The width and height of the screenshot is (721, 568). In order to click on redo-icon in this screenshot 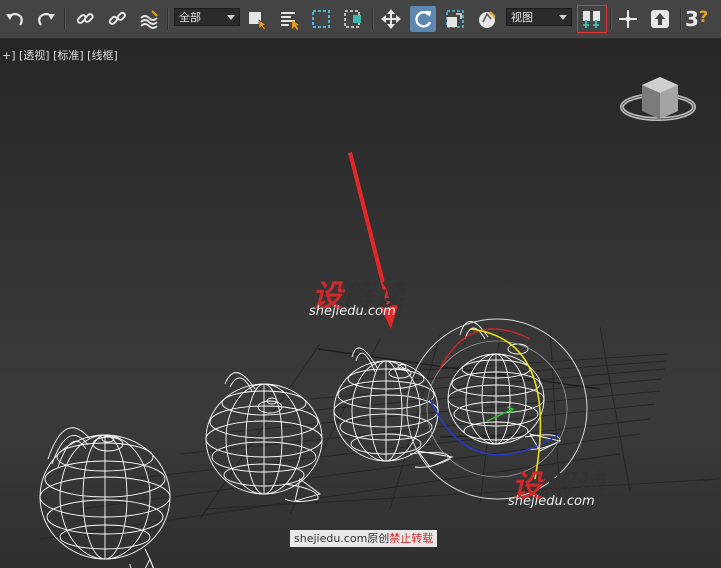, I will do `click(46, 19)`.